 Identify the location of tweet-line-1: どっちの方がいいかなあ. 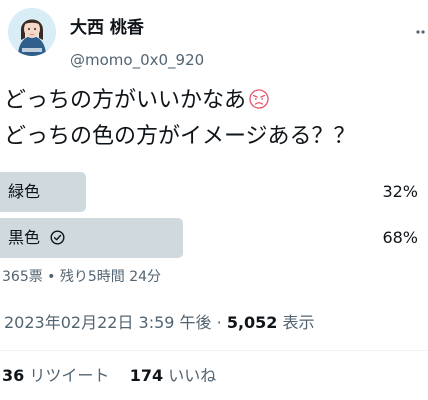
(216, 102).